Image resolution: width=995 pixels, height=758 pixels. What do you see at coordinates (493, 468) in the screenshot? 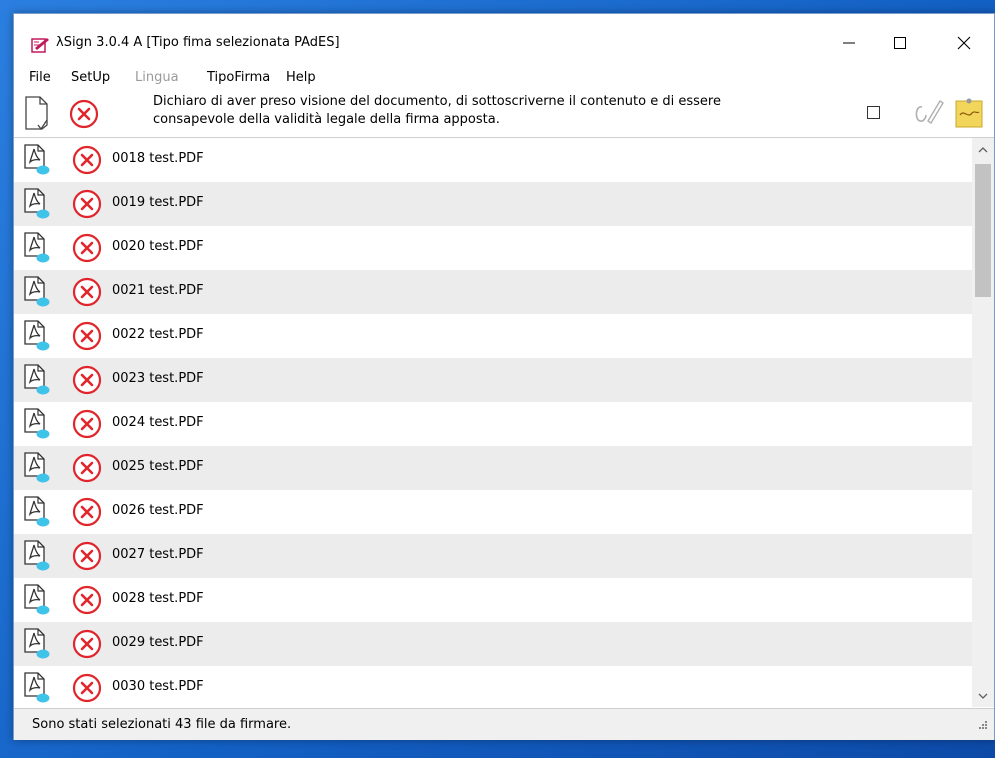
I see `list-item: 0025 test.PDF` at bounding box center [493, 468].